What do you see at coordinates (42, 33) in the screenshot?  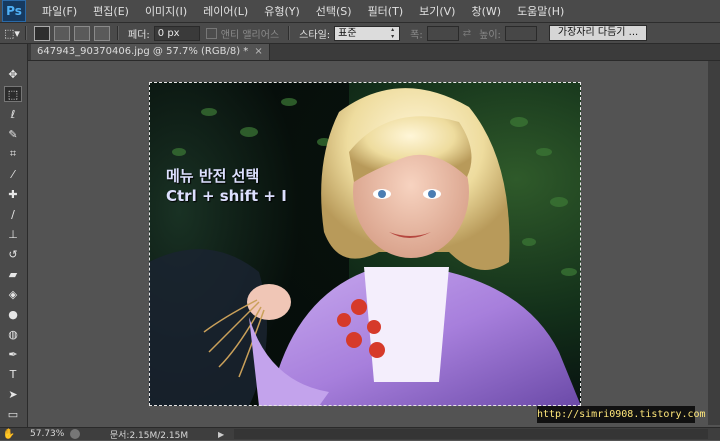 I see `new-selection-button` at bounding box center [42, 33].